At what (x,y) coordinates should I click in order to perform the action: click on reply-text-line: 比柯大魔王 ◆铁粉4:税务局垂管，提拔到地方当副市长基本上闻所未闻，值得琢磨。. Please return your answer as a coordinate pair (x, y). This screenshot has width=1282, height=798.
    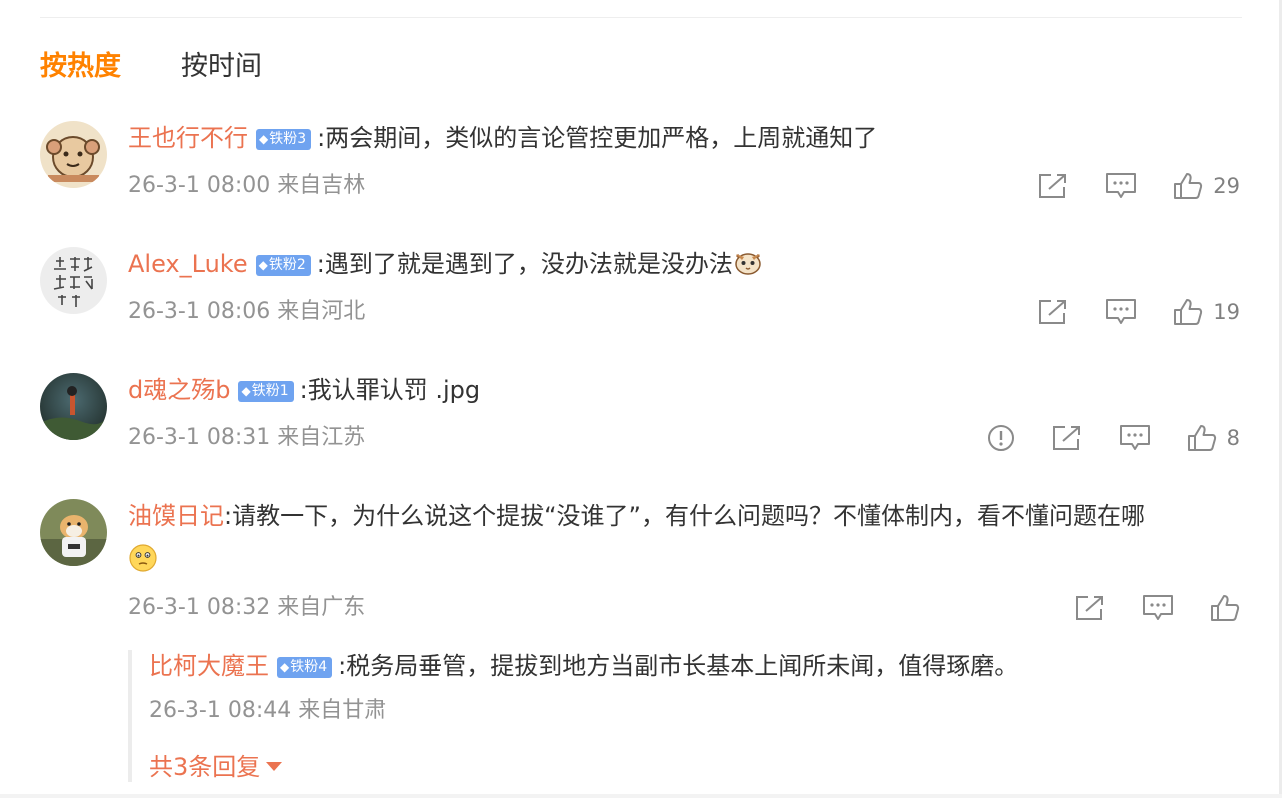
    Looking at the image, I should click on (583, 666).